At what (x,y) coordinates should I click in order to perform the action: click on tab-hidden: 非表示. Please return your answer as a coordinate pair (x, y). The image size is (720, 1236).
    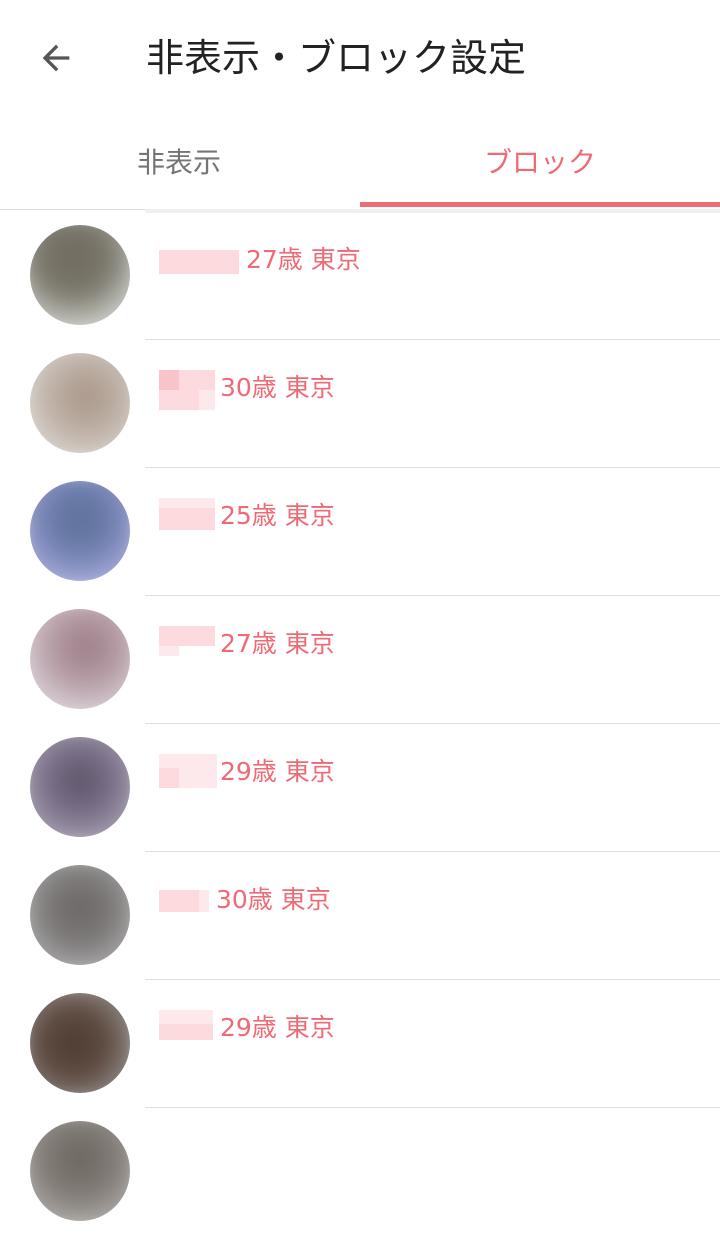
    Looking at the image, I should click on (180, 160).